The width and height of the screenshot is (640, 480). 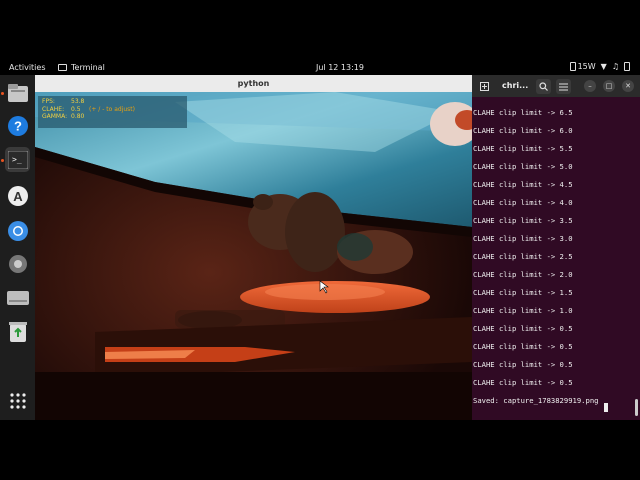 What do you see at coordinates (78, 116) in the screenshot?
I see `gamma-value: 0.80` at bounding box center [78, 116].